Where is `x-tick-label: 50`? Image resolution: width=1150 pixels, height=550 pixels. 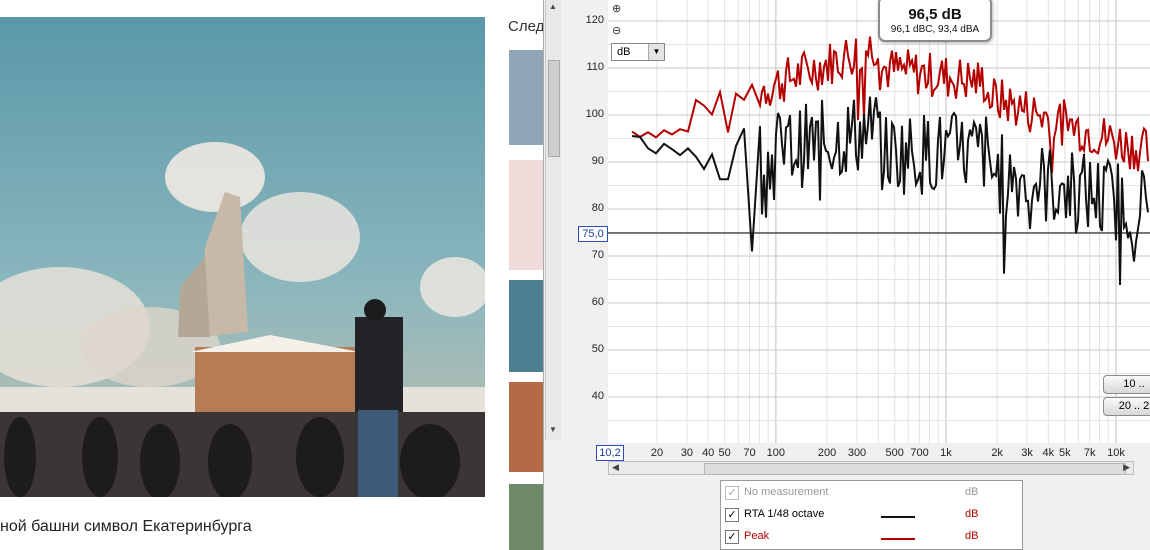
x-tick-label: 50 is located at coordinates (724, 453).